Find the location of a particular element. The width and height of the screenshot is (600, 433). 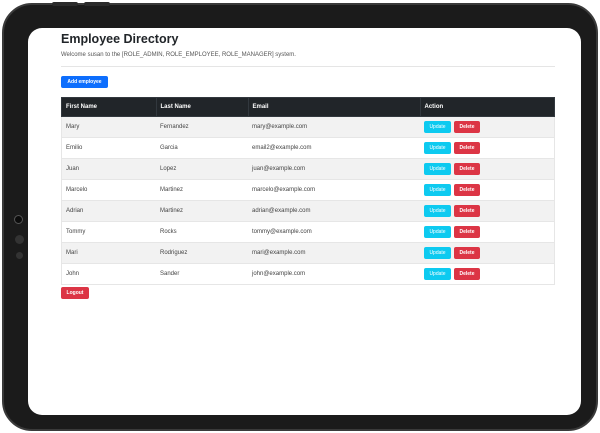

cell-first-name: Tommy is located at coordinates (108, 232).